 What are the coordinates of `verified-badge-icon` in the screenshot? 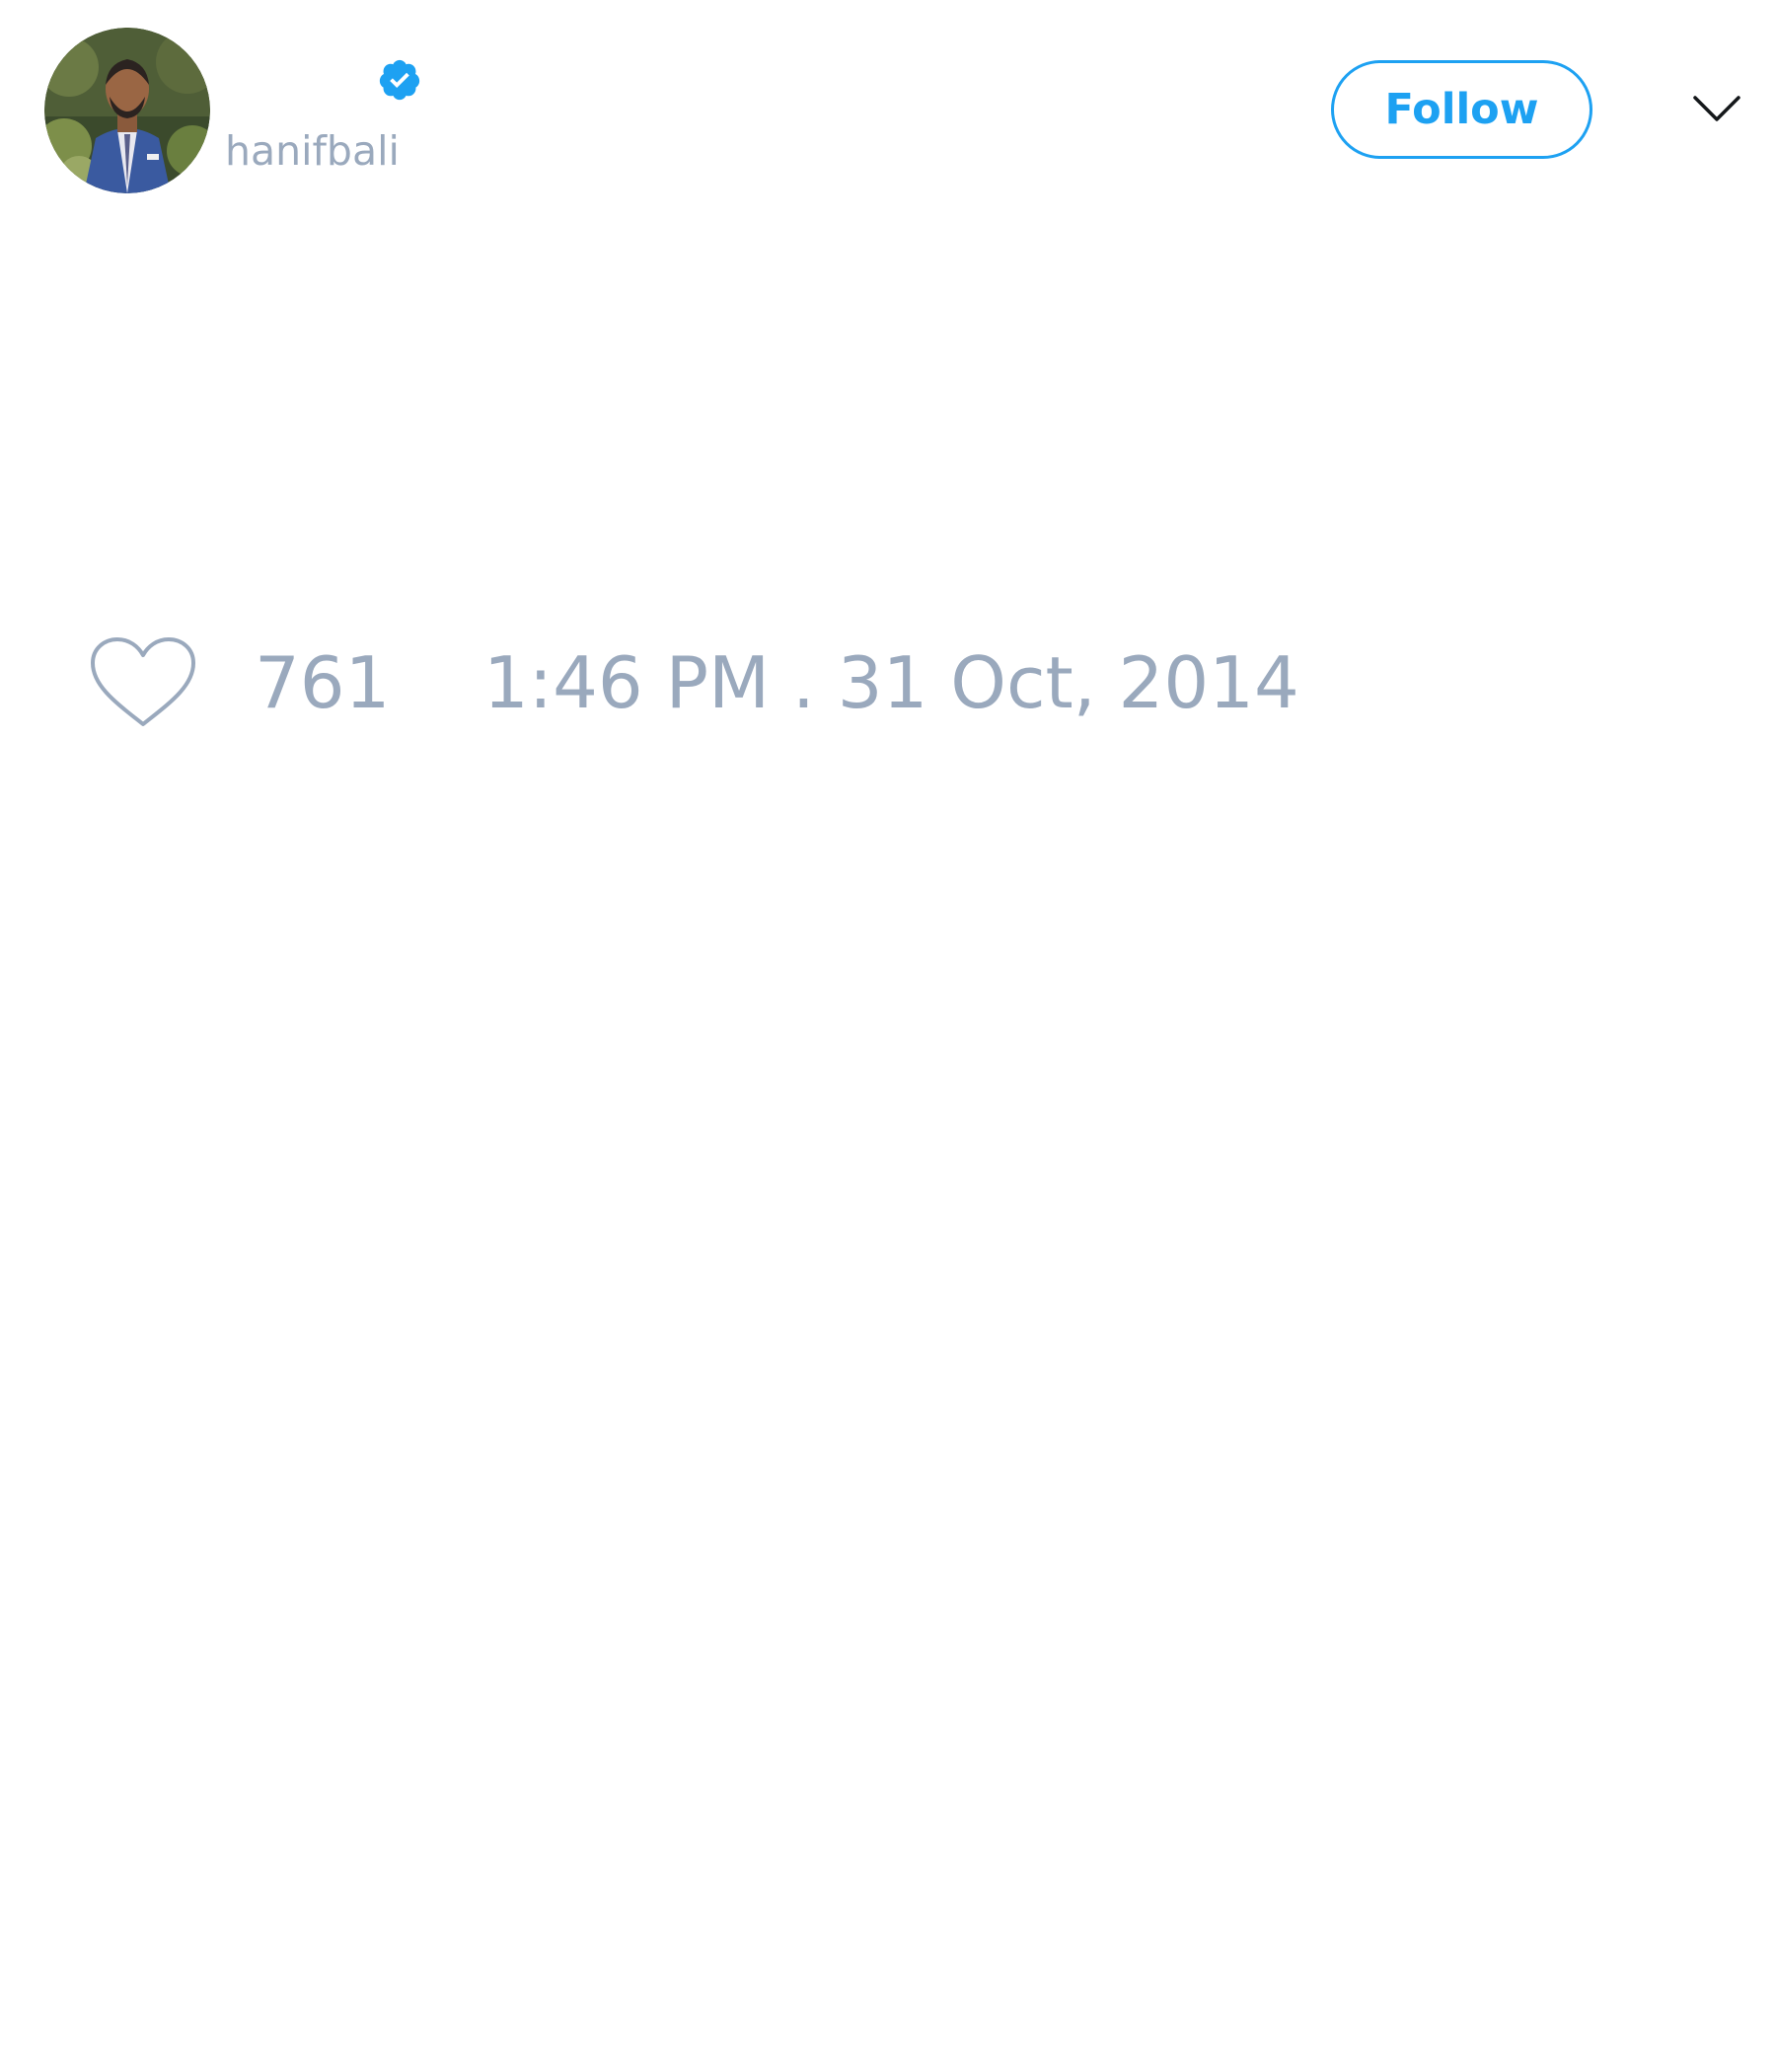 It's located at (400, 80).